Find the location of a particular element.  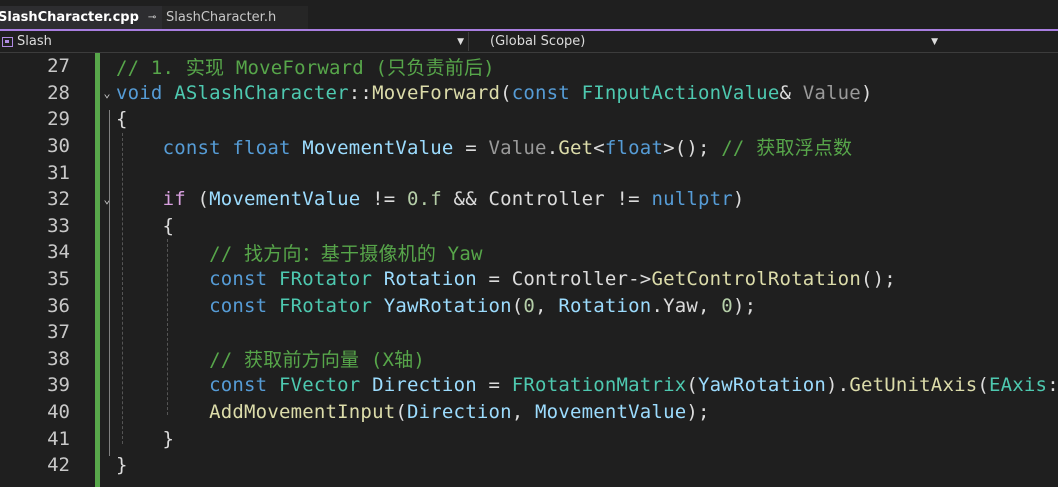

code-token: ASlashCharacter is located at coordinates (261, 92).